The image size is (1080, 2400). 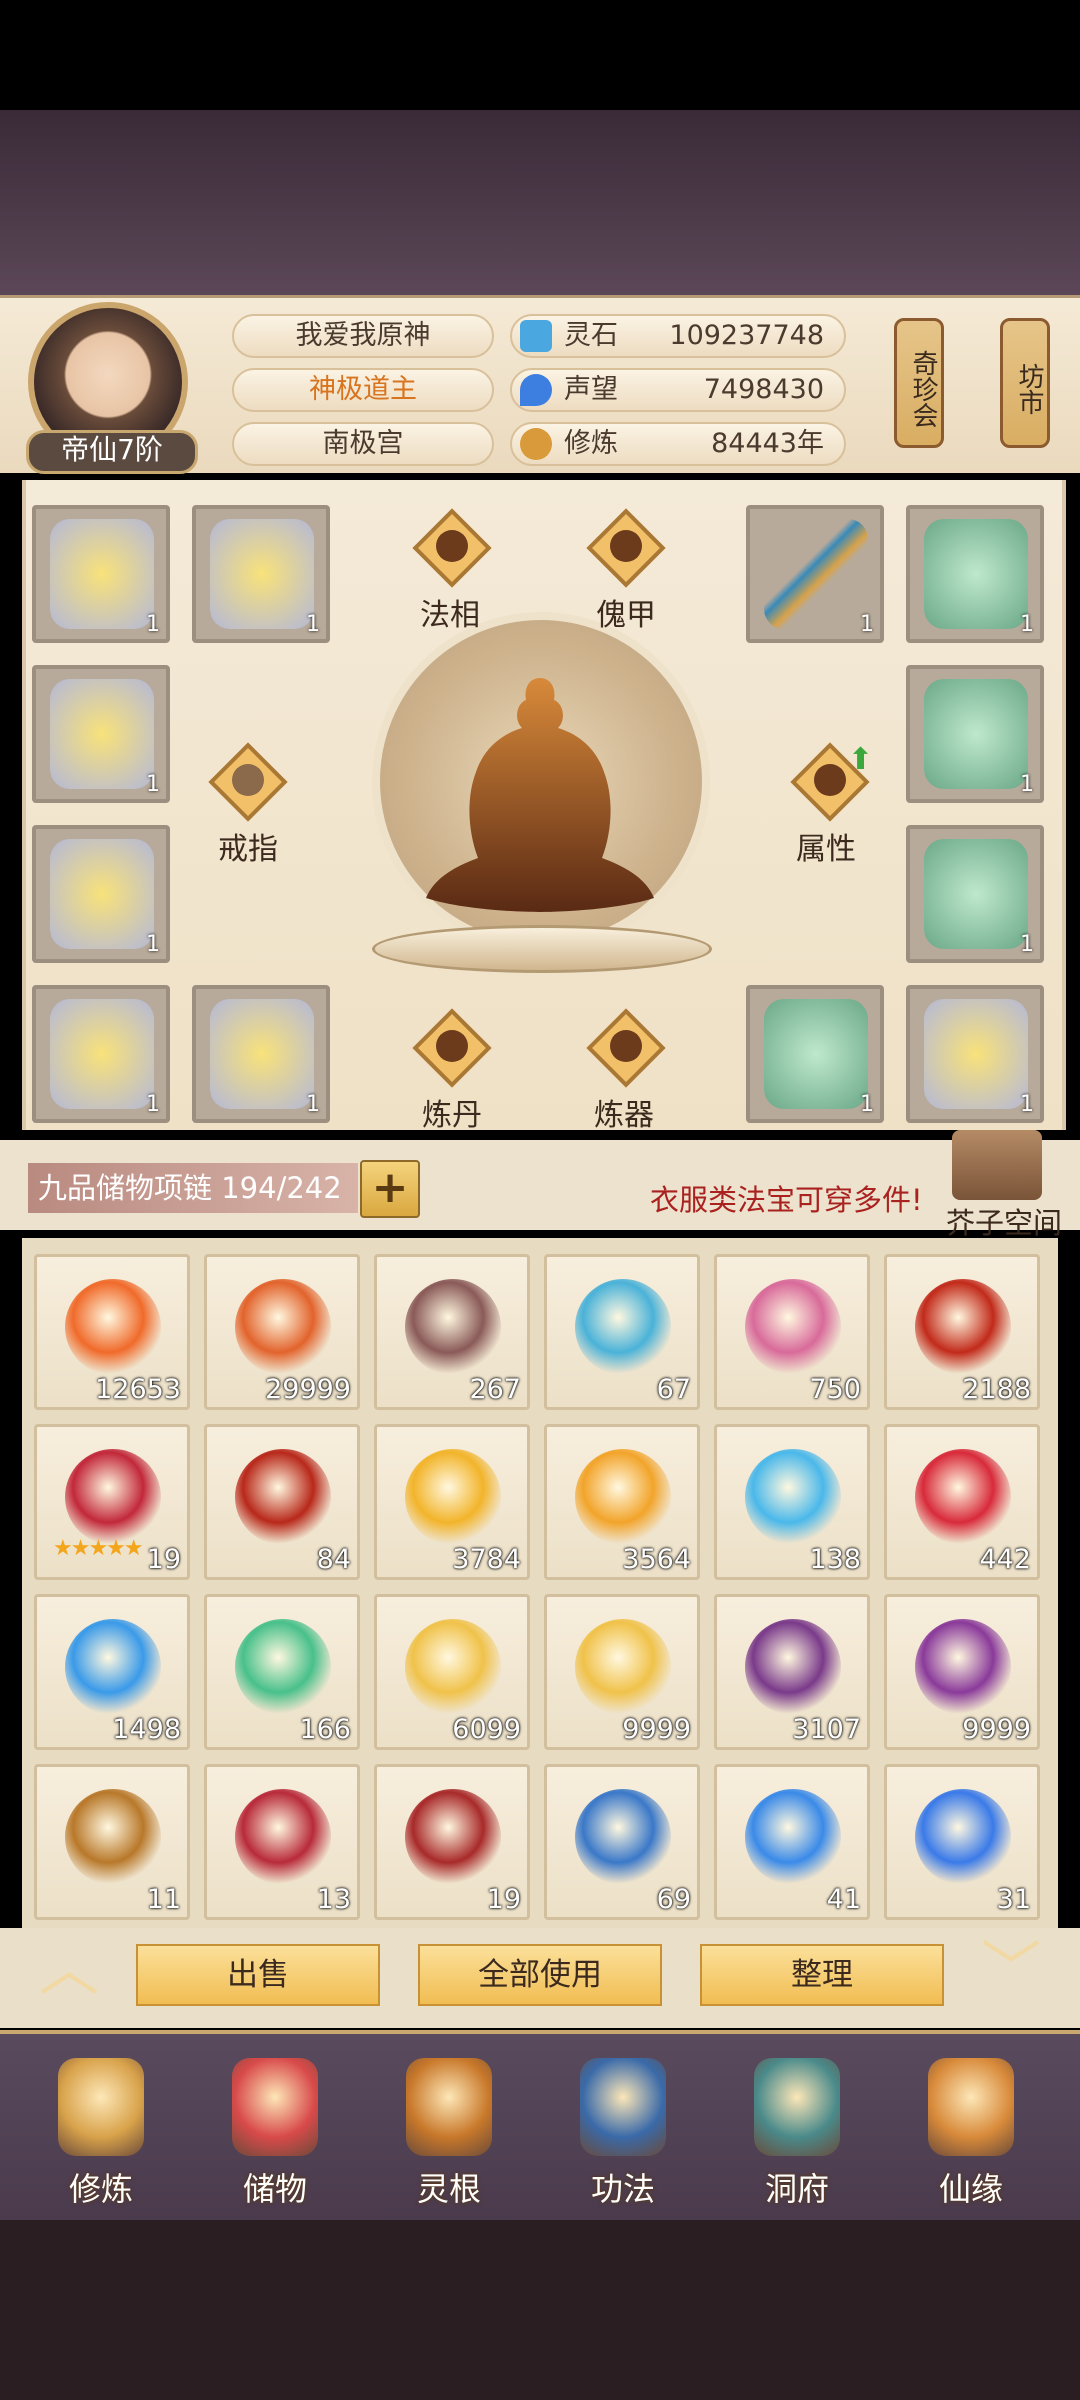 I want to click on item-slot: 2188, so click(x=962, y=1332).